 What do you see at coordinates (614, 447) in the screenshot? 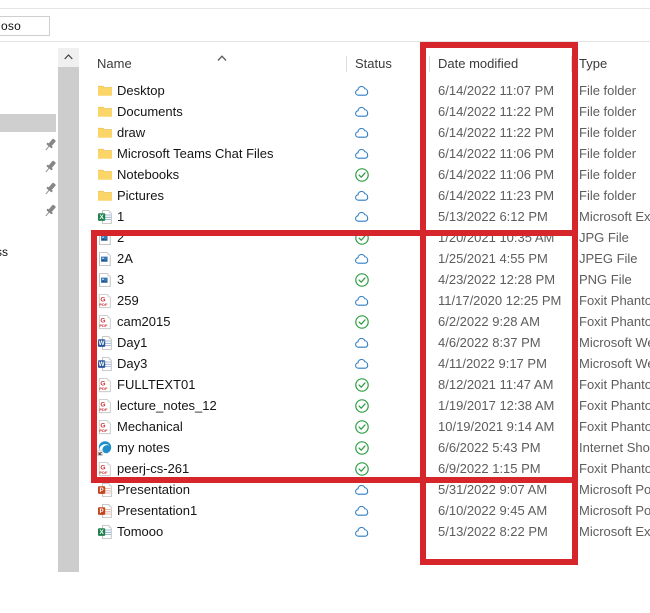
I see `file-type: Internet Shor` at bounding box center [614, 447].